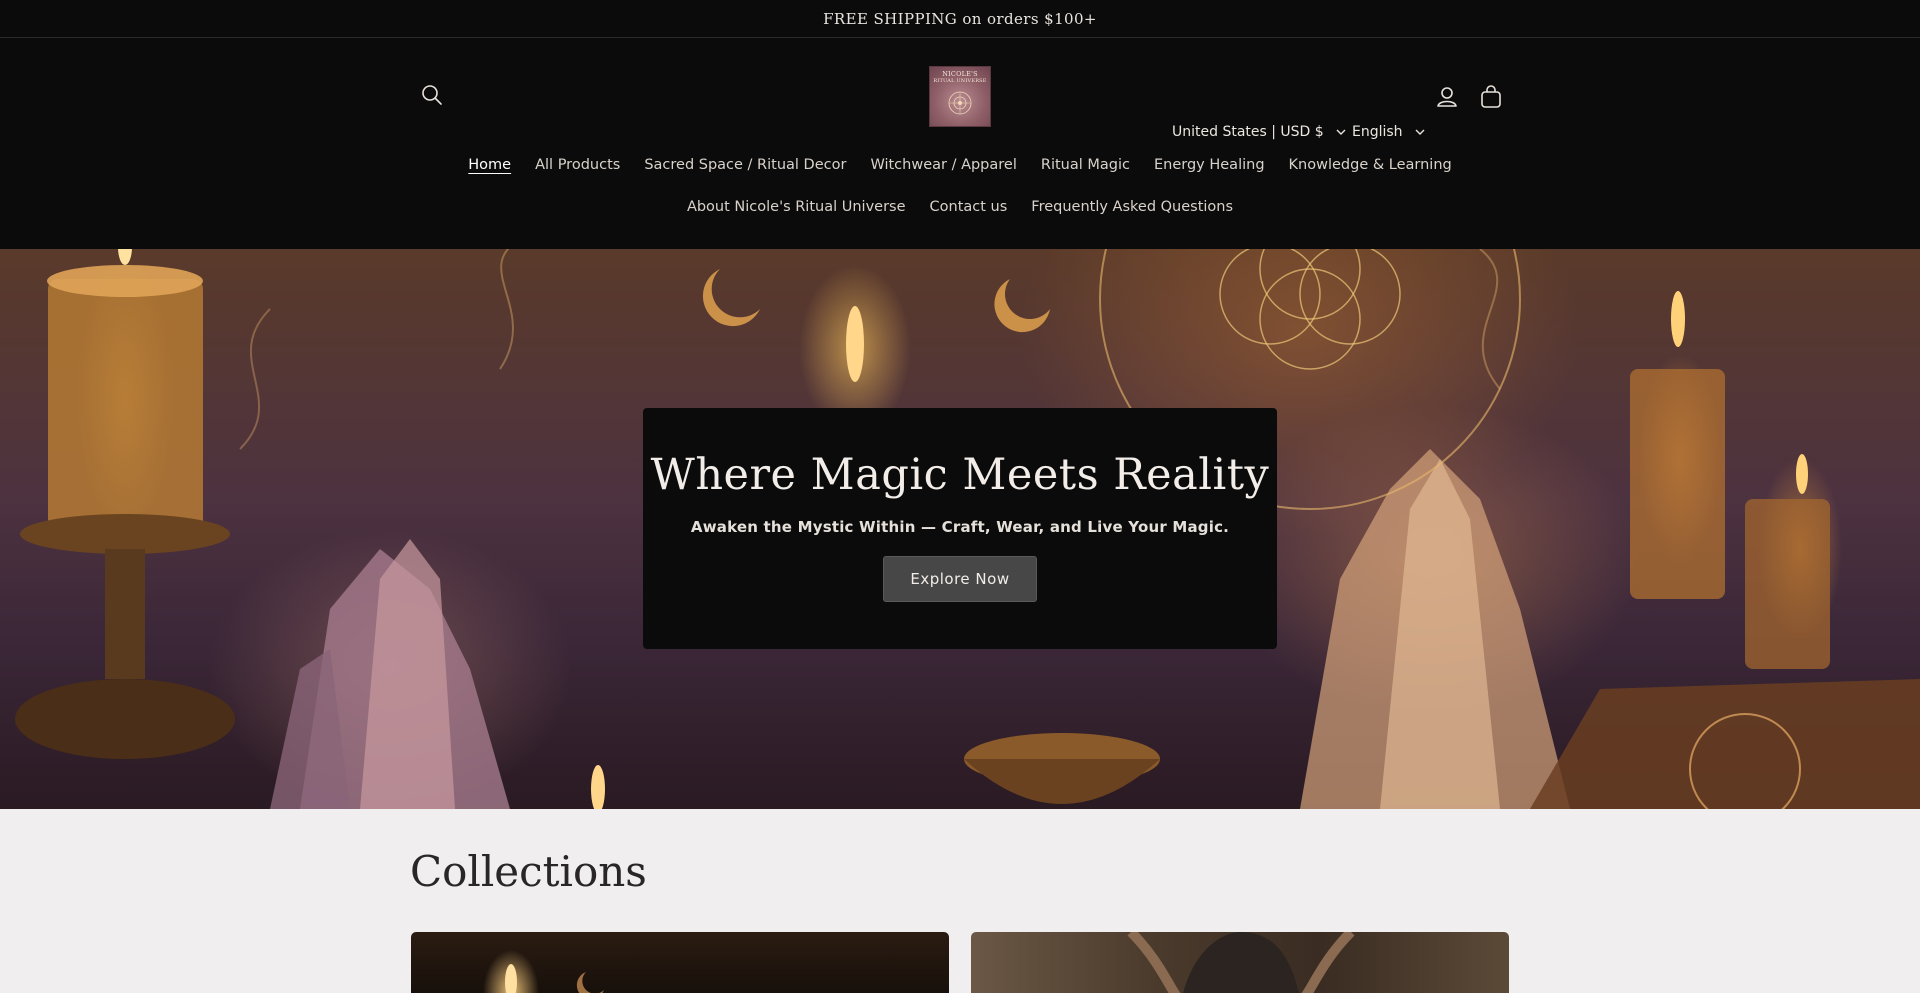  I want to click on cart-button, so click(1491, 97).